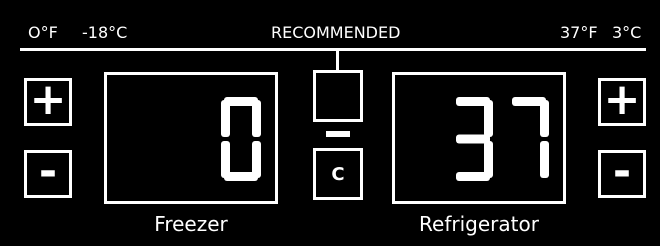  I want to click on refrigerator-temperature-value: 37, so click(501, 139).